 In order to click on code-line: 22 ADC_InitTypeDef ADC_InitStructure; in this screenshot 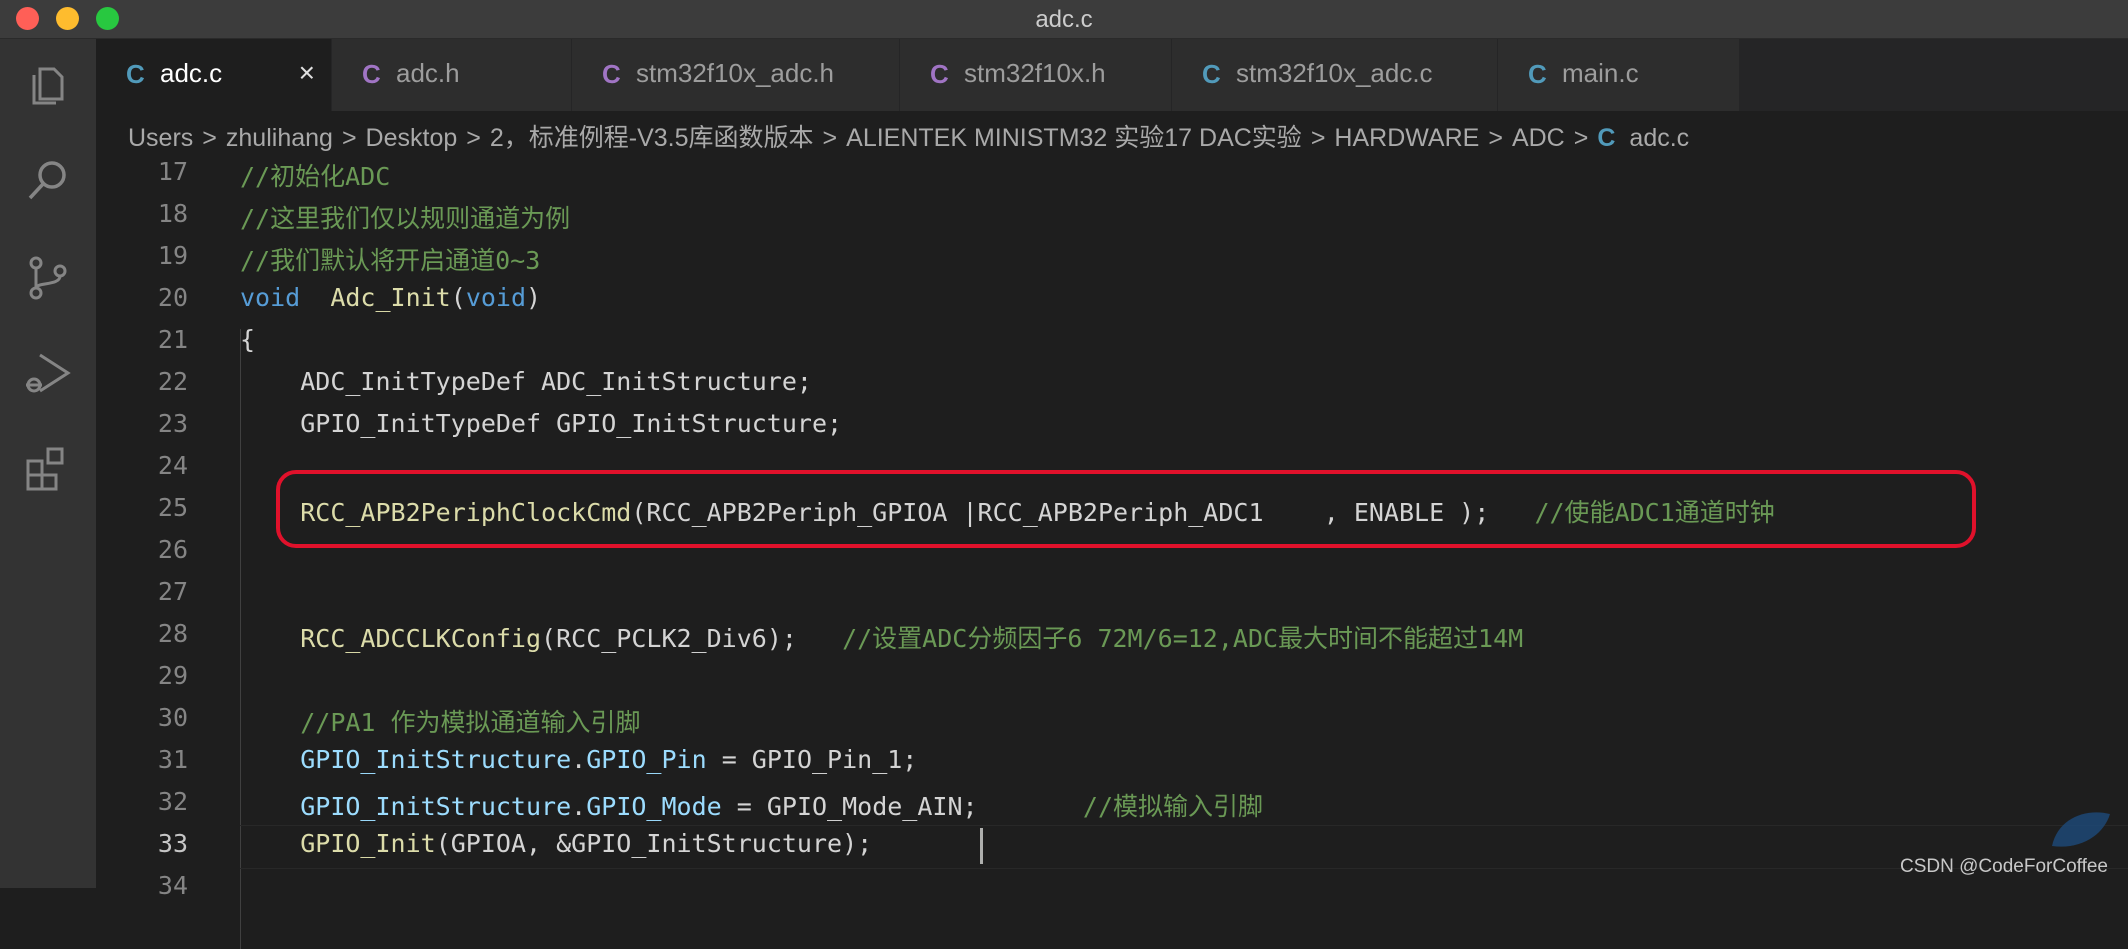, I will do `click(1112, 384)`.